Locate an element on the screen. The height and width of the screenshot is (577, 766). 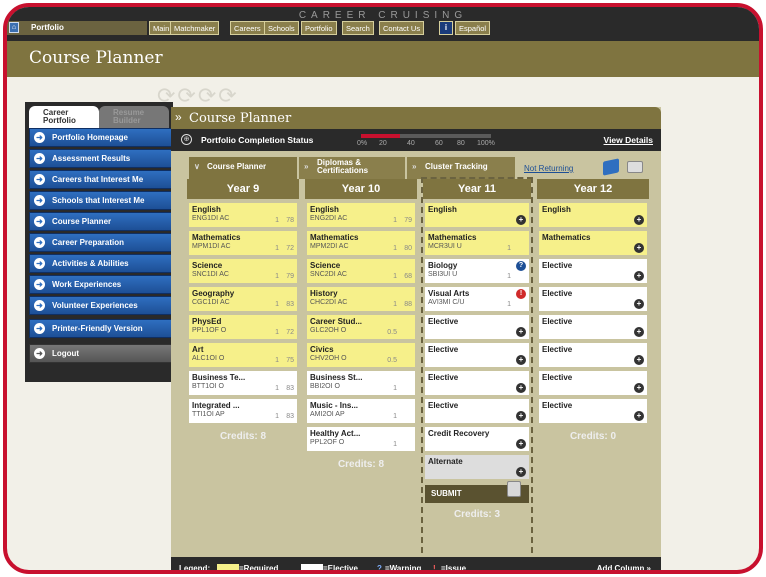
sidebar-item-printer-friendly: ➜ Printer-Friendly Version is located at coordinates (101, 328).